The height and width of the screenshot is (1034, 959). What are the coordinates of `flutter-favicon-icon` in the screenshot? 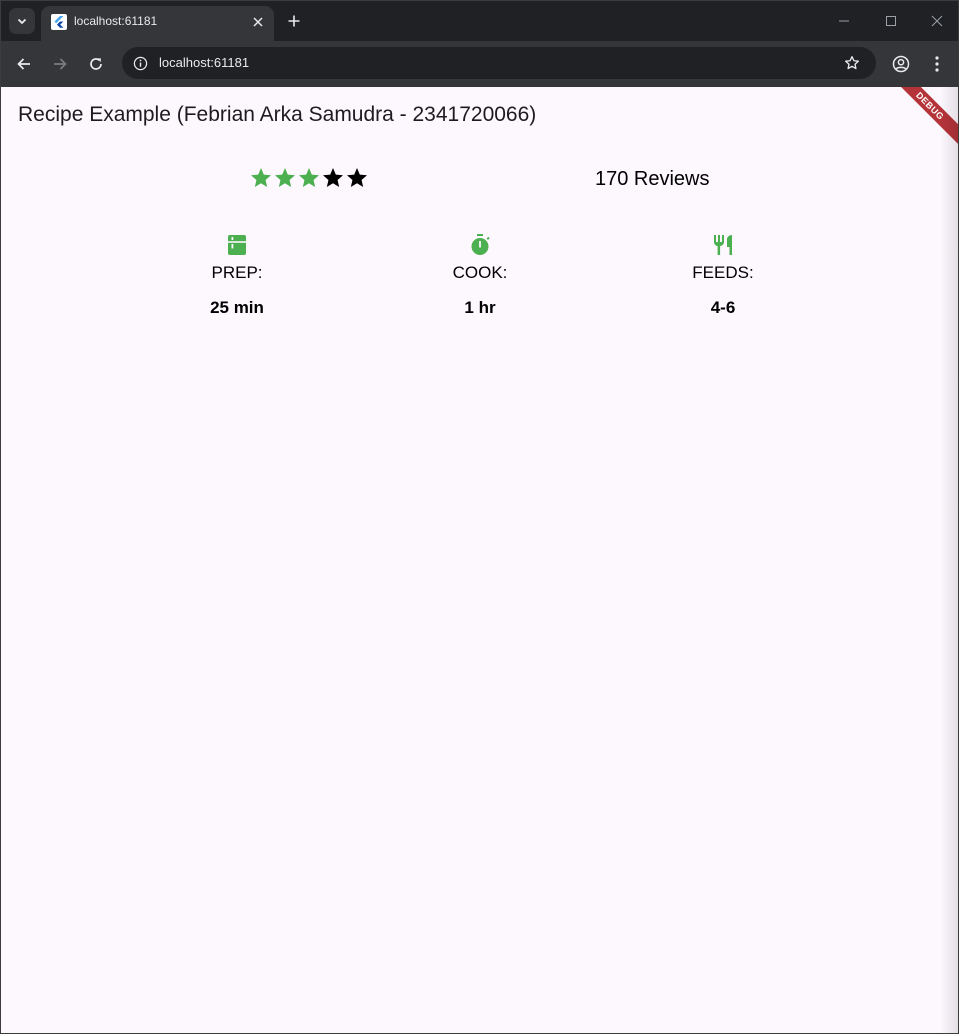 It's located at (59, 22).